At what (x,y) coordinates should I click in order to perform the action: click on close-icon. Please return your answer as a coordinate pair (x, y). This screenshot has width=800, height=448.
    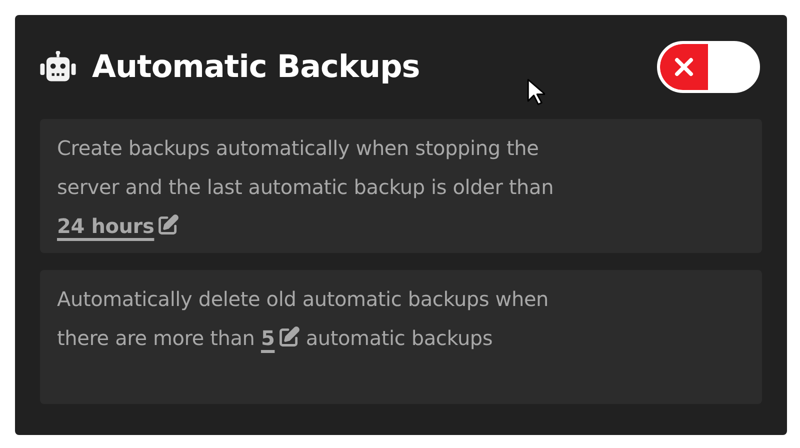
    Looking at the image, I should click on (684, 67).